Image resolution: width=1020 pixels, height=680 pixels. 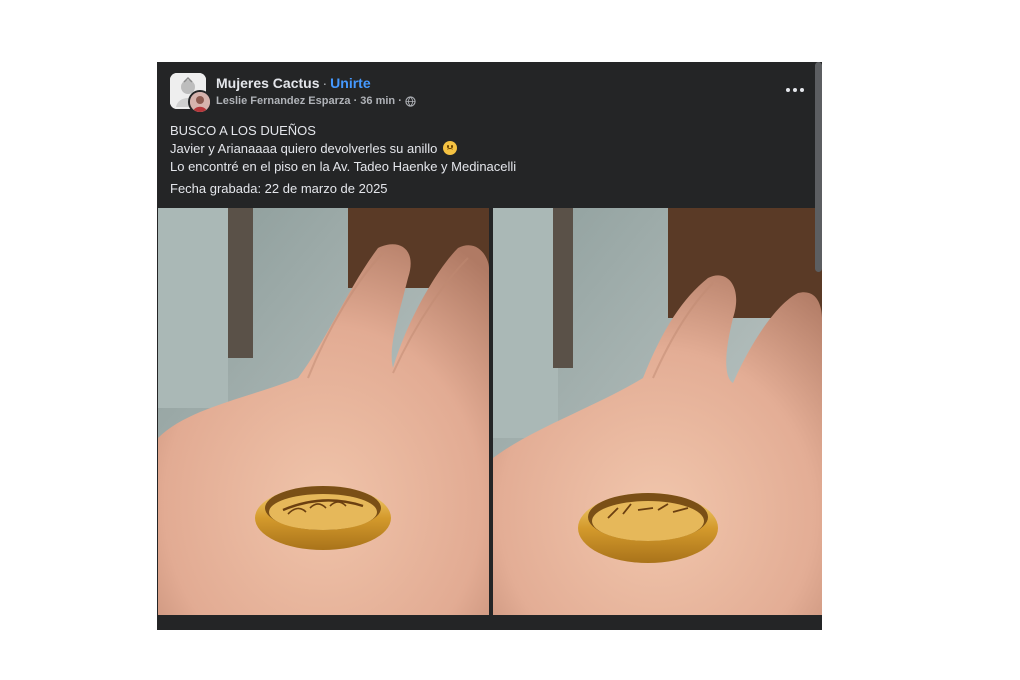 I want to click on group-name-link: Mujeres Cactus, so click(x=267, y=83).